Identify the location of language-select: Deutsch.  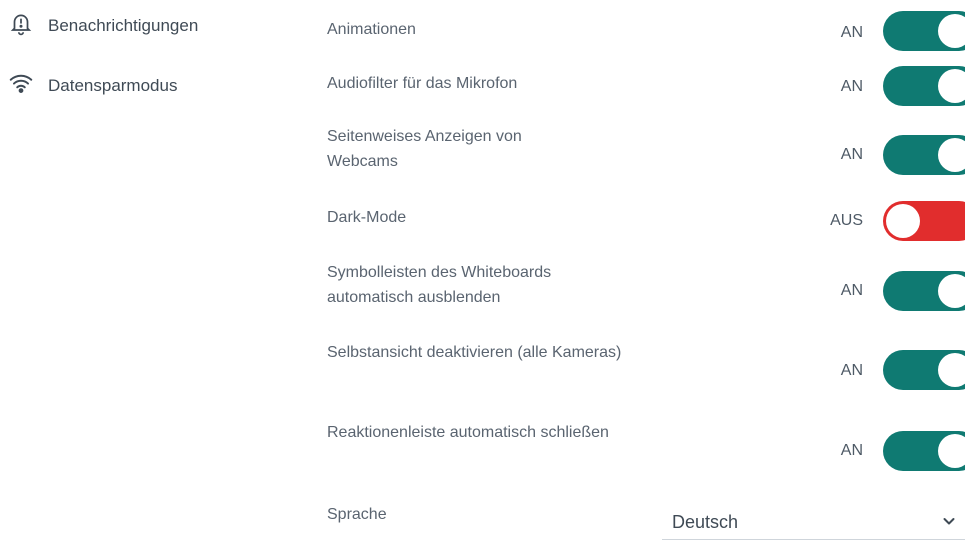
(813, 522).